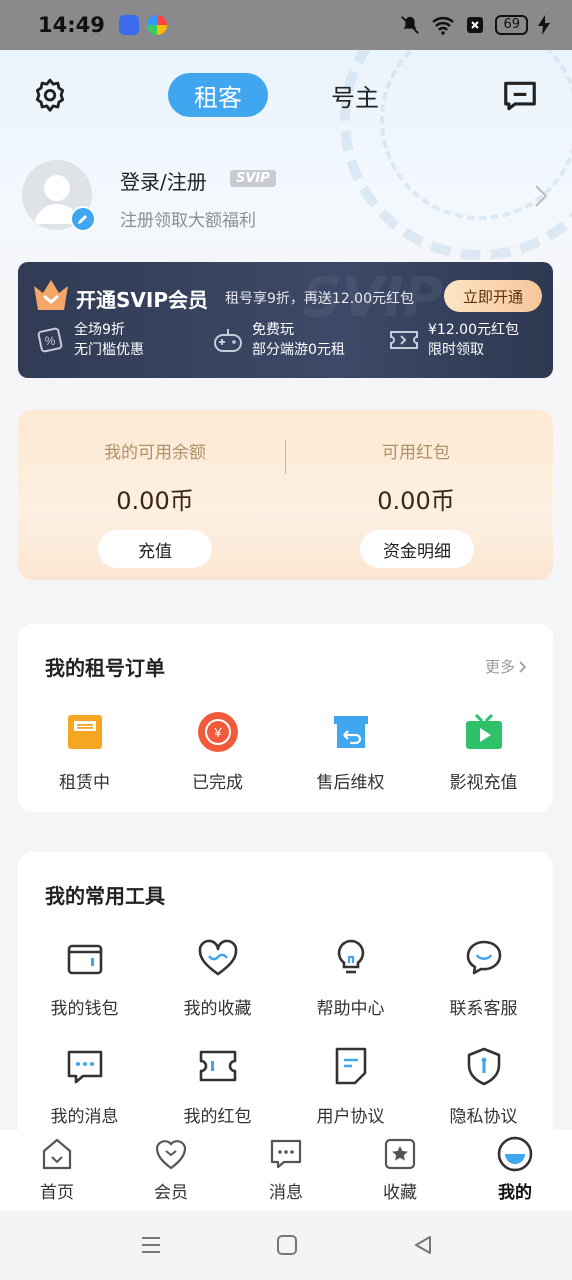 Image resolution: width=572 pixels, height=1280 pixels. I want to click on percent-tag-icon: %, so click(50, 340).